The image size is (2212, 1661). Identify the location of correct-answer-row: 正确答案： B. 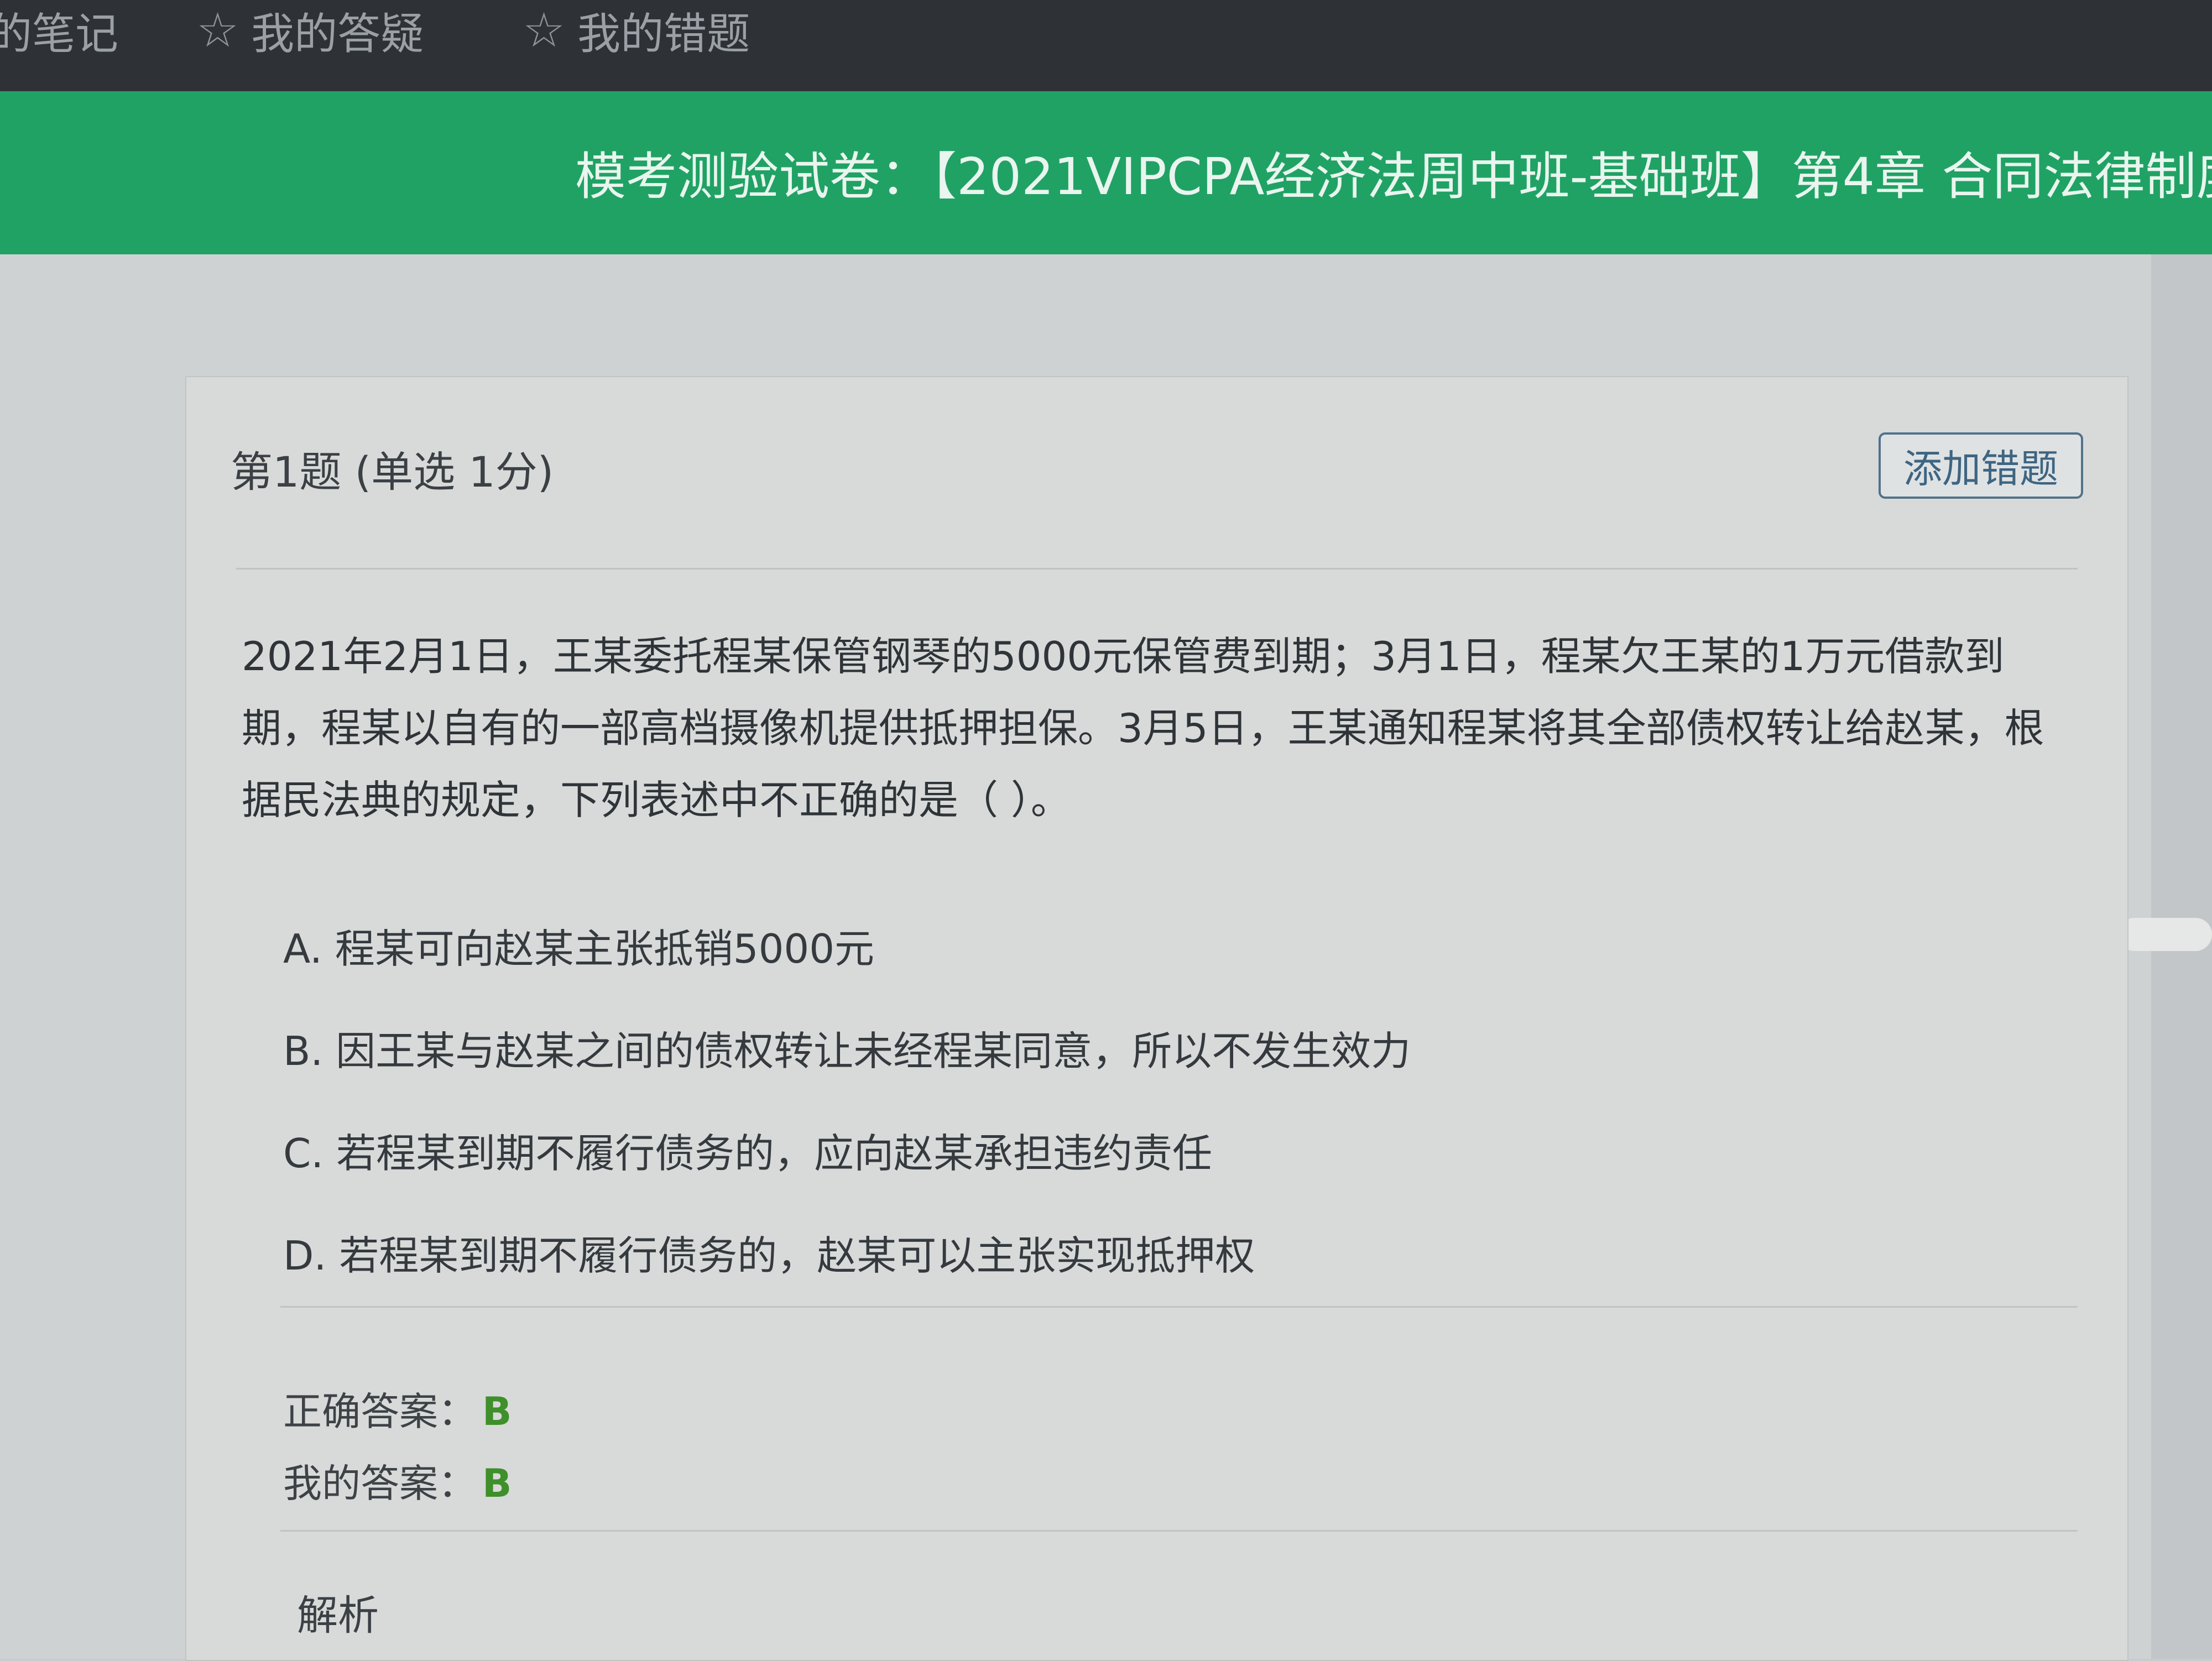
(398, 1409).